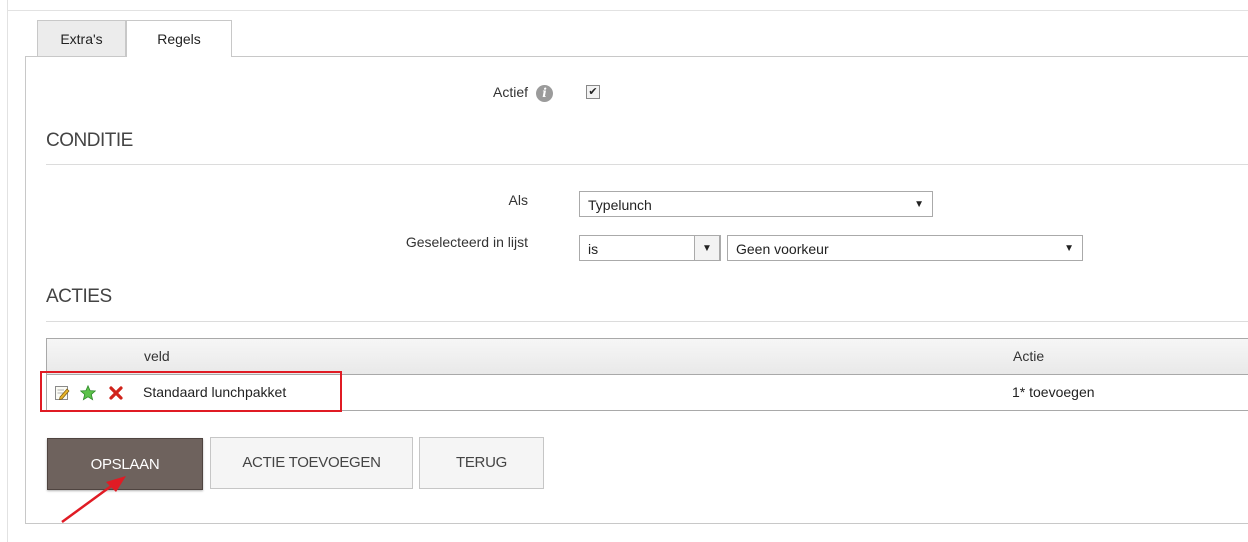 The height and width of the screenshot is (542, 1248). Describe the element at coordinates (544, 93) in the screenshot. I see `info-icon: i` at that location.